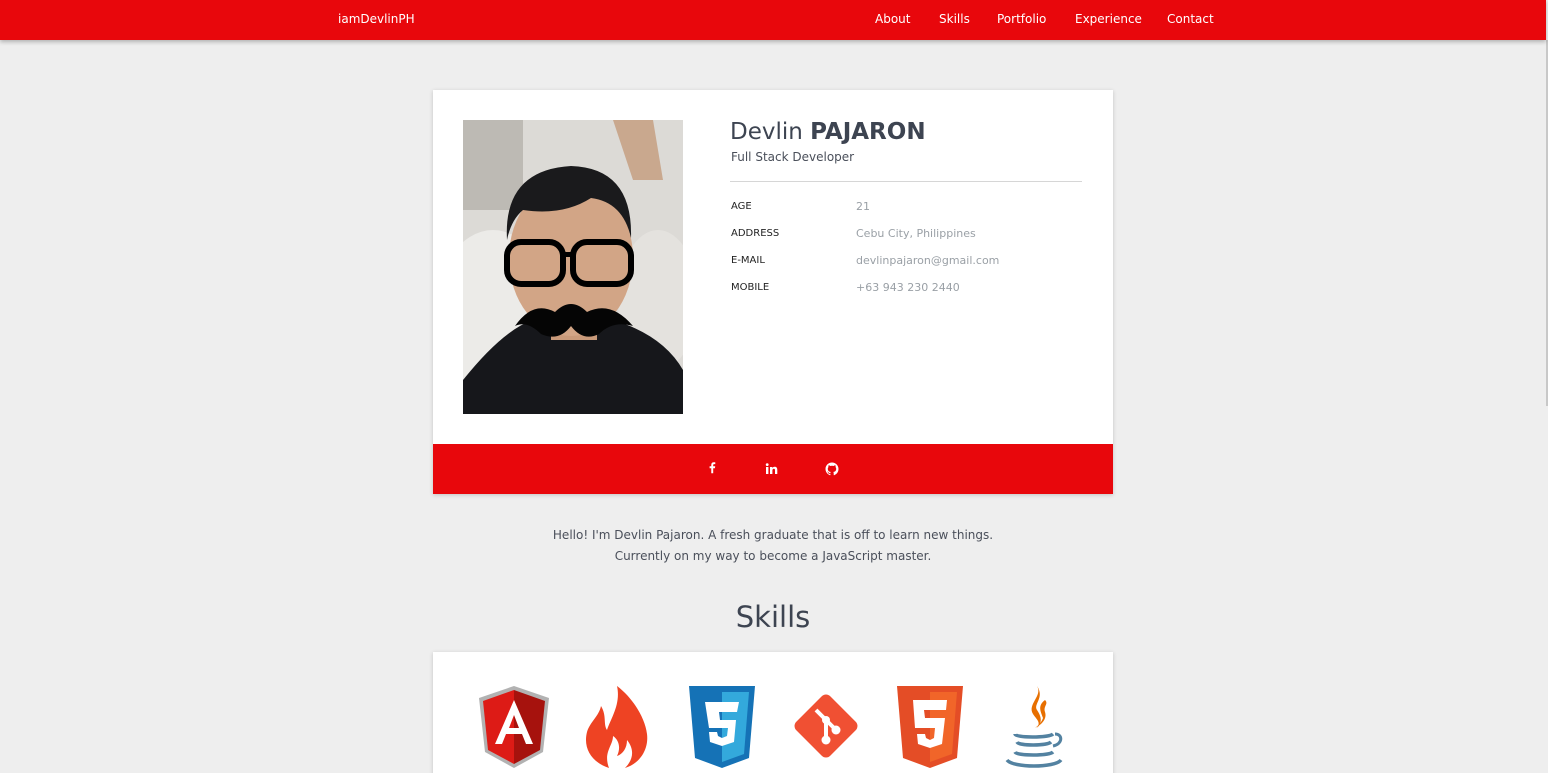 Image resolution: width=1548 pixels, height=773 pixels. Describe the element at coordinates (868, 132) in the screenshot. I see `last-name: PAJARON` at that location.